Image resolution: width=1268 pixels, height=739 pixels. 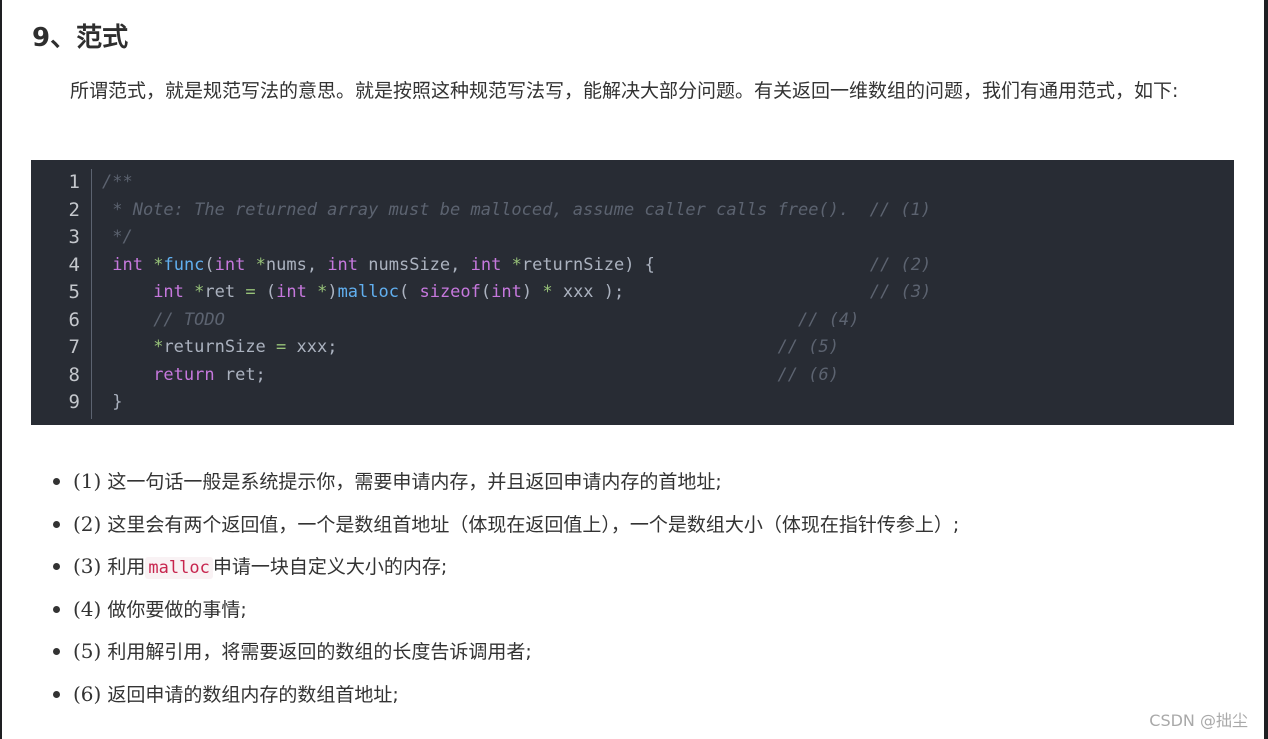 What do you see at coordinates (74, 264) in the screenshot?
I see `line-number: 4` at bounding box center [74, 264].